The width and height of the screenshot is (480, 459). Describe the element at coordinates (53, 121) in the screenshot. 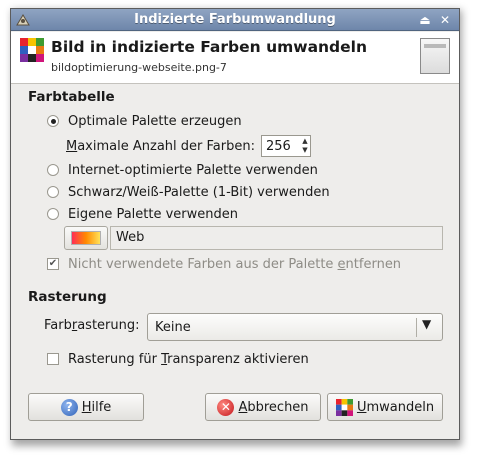

I see `radio-optimal-palette` at that location.